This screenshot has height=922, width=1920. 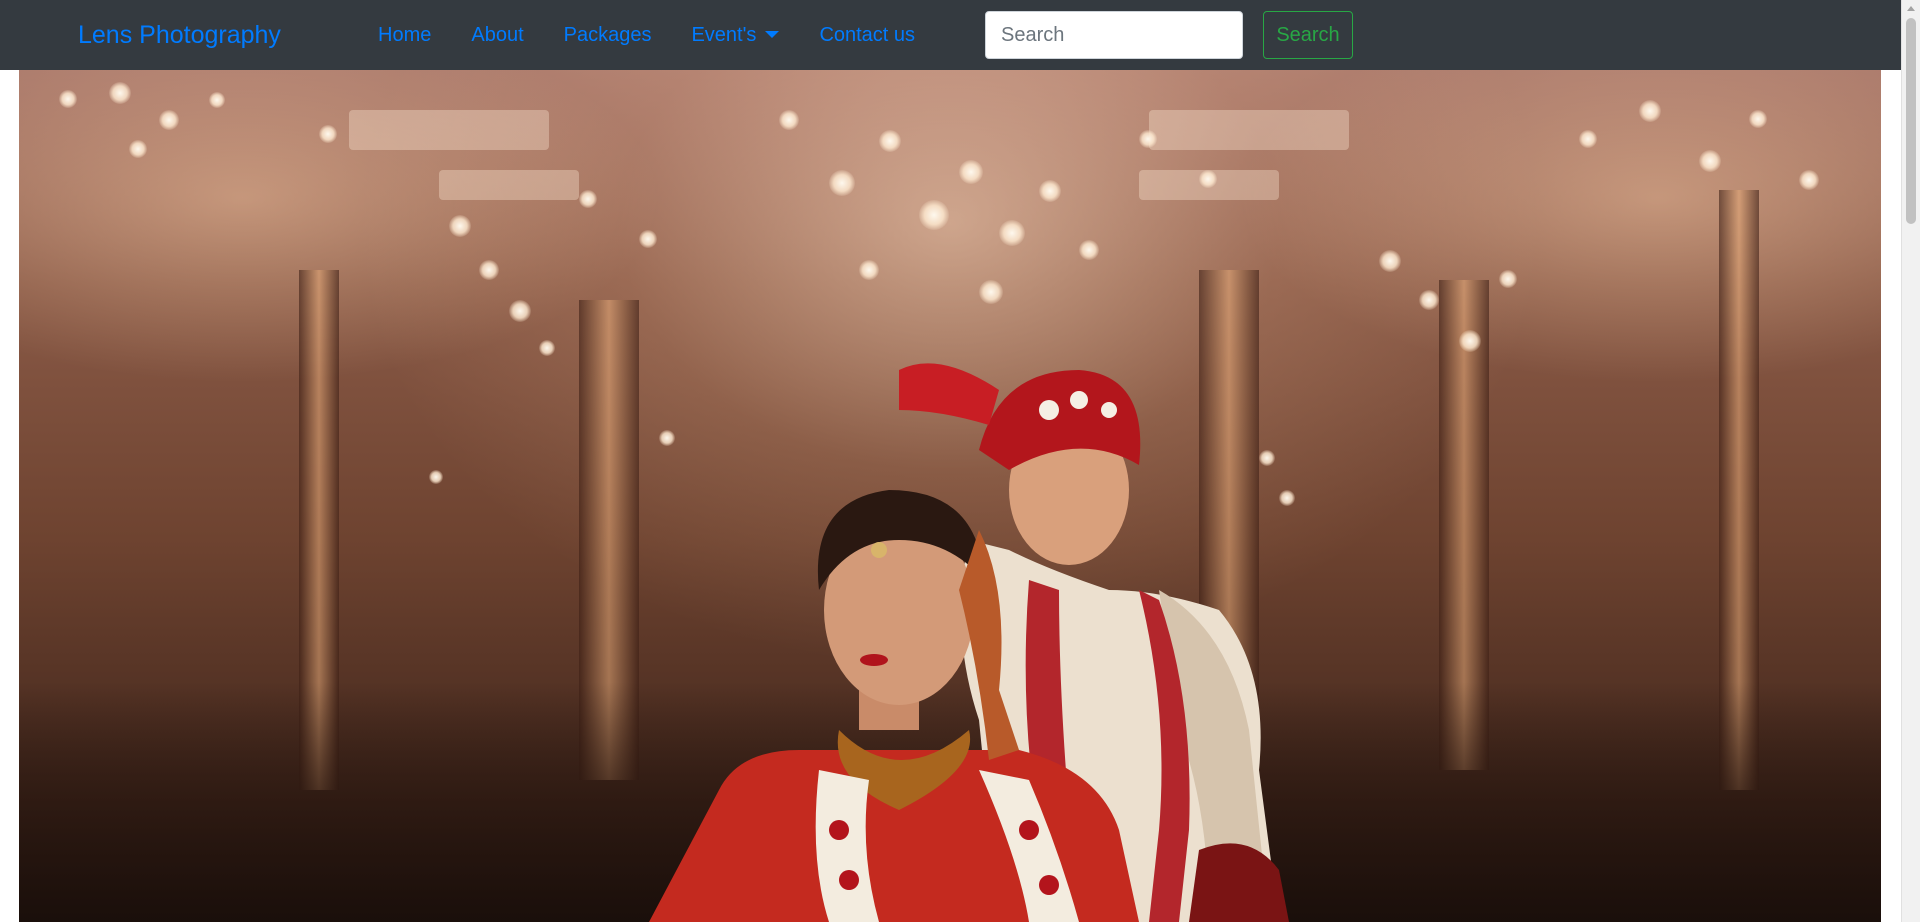 What do you see at coordinates (666, 35) in the screenshot?
I see `nav-menu: Home About Packages Event's Contact us` at bounding box center [666, 35].